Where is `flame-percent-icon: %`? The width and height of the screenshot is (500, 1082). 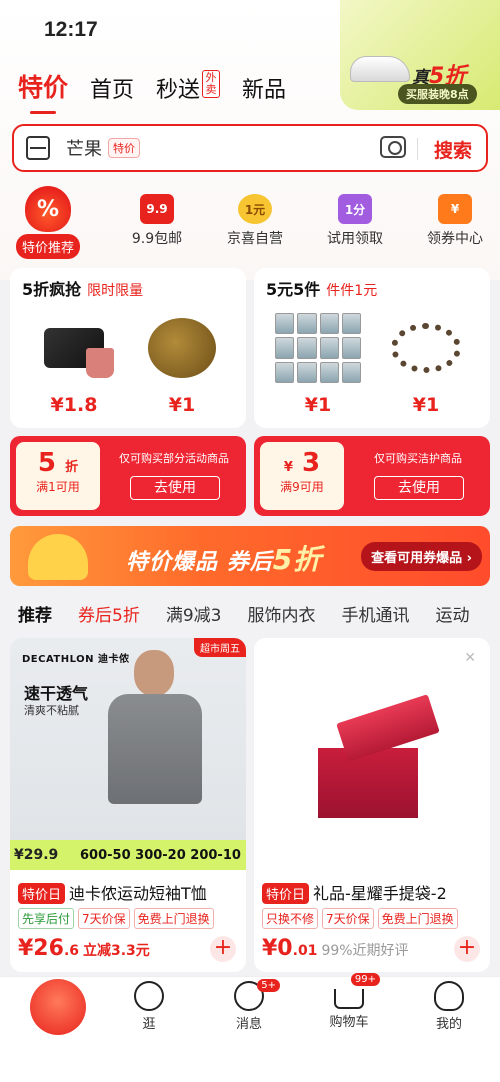 flame-percent-icon: % is located at coordinates (48, 209).